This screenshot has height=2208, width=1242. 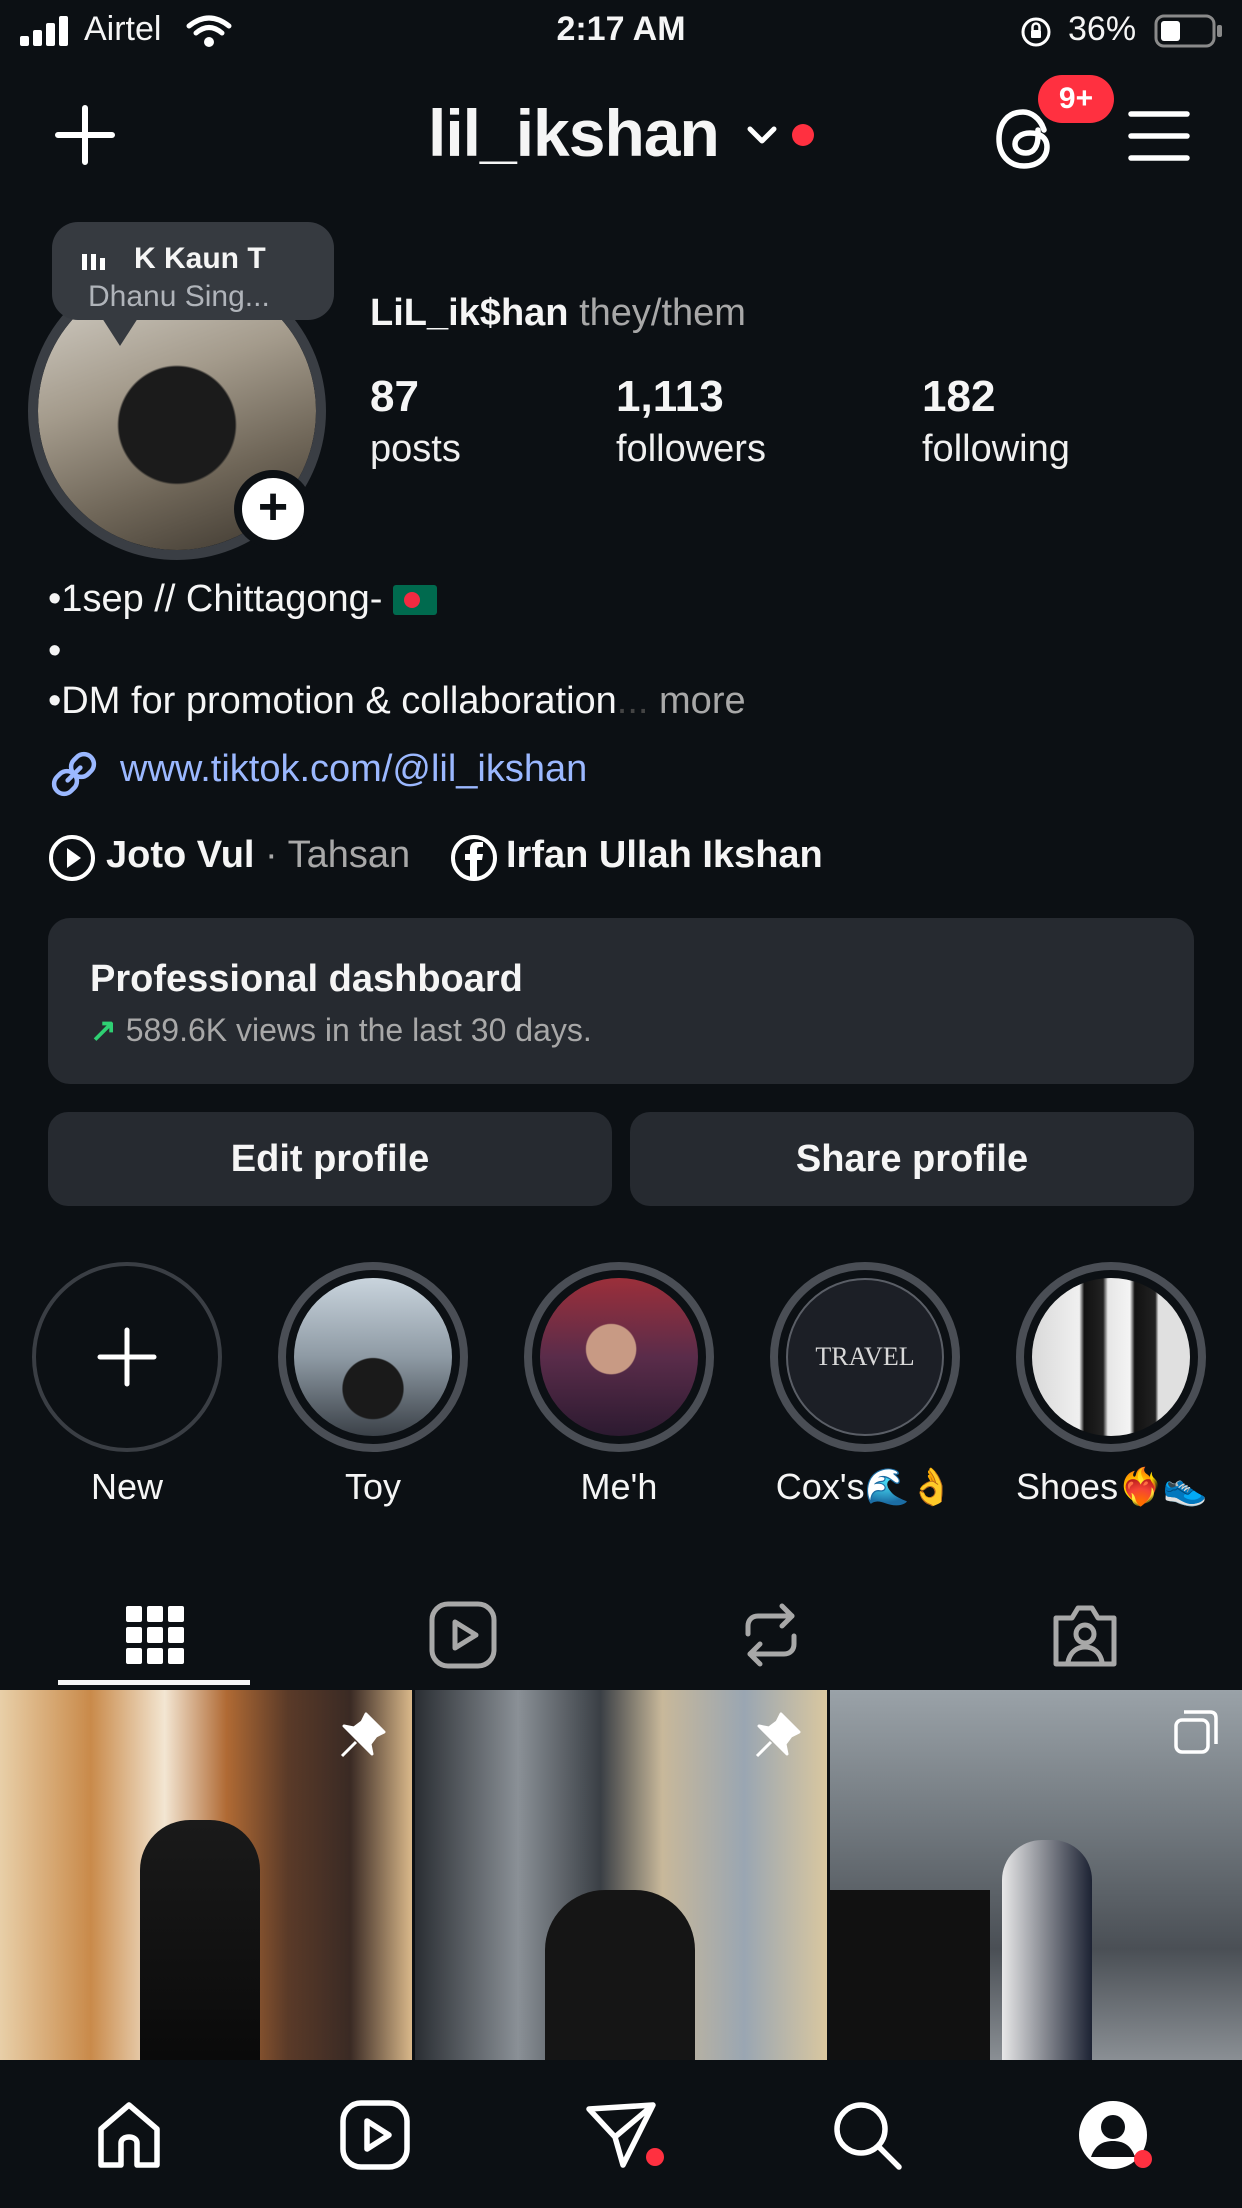 What do you see at coordinates (959, 396) in the screenshot?
I see `stat-value: 182` at bounding box center [959, 396].